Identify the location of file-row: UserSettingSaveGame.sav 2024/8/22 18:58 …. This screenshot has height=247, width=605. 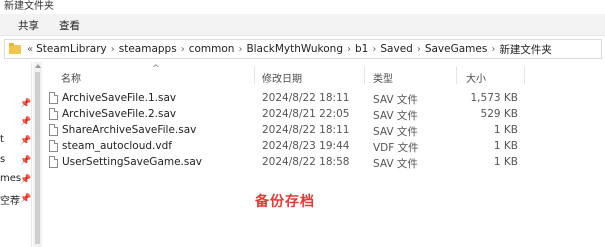
(324, 162).